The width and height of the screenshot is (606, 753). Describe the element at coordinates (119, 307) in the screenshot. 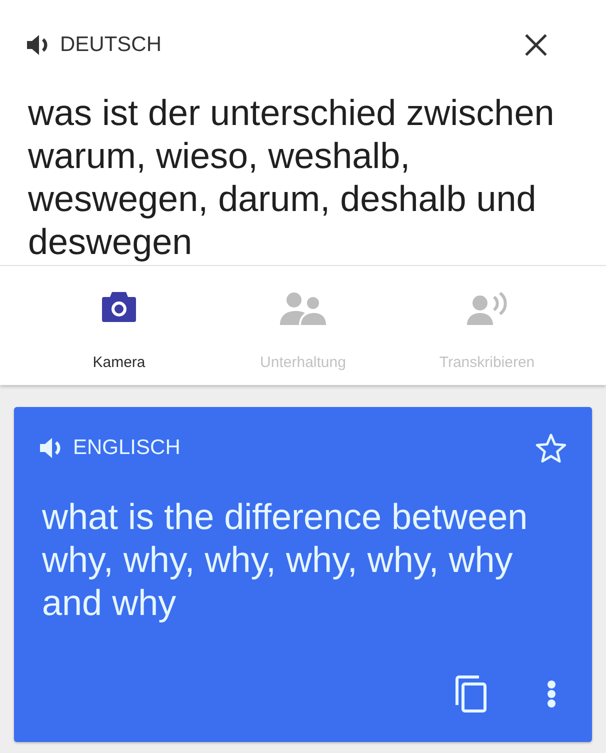

I see `camera-icon` at that location.